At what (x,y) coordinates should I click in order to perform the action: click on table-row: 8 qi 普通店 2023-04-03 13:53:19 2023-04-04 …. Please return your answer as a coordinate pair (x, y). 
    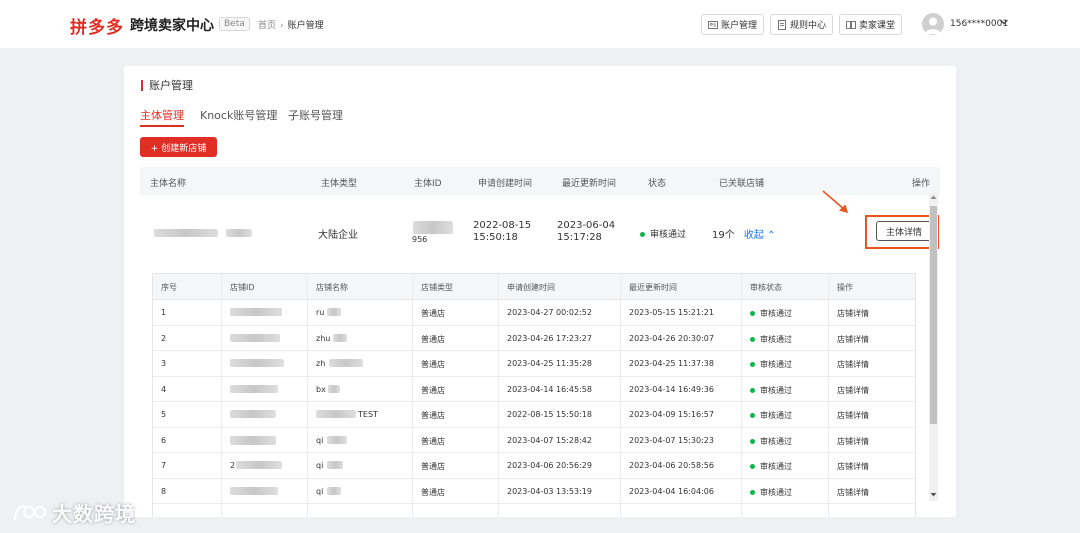
    Looking at the image, I should click on (534, 491).